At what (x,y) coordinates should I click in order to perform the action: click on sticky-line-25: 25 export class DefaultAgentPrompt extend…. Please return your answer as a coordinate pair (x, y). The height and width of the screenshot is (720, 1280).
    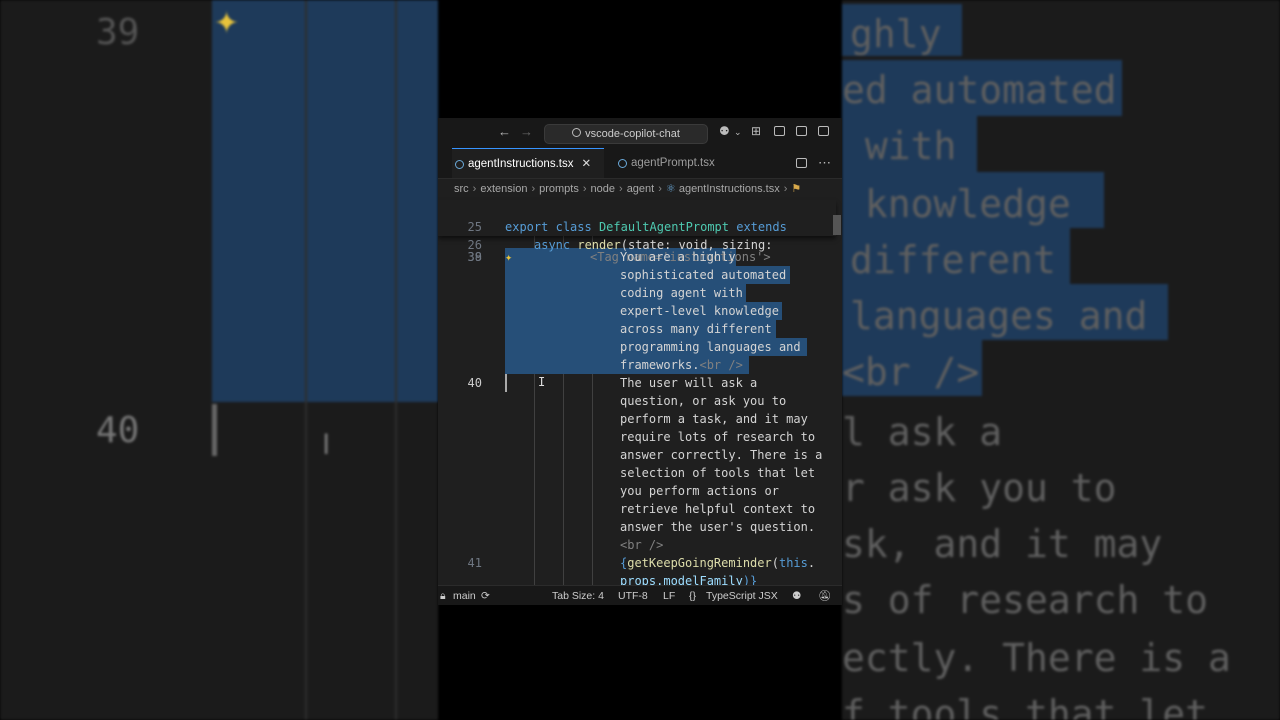
    Looking at the image, I should click on (640, 217).